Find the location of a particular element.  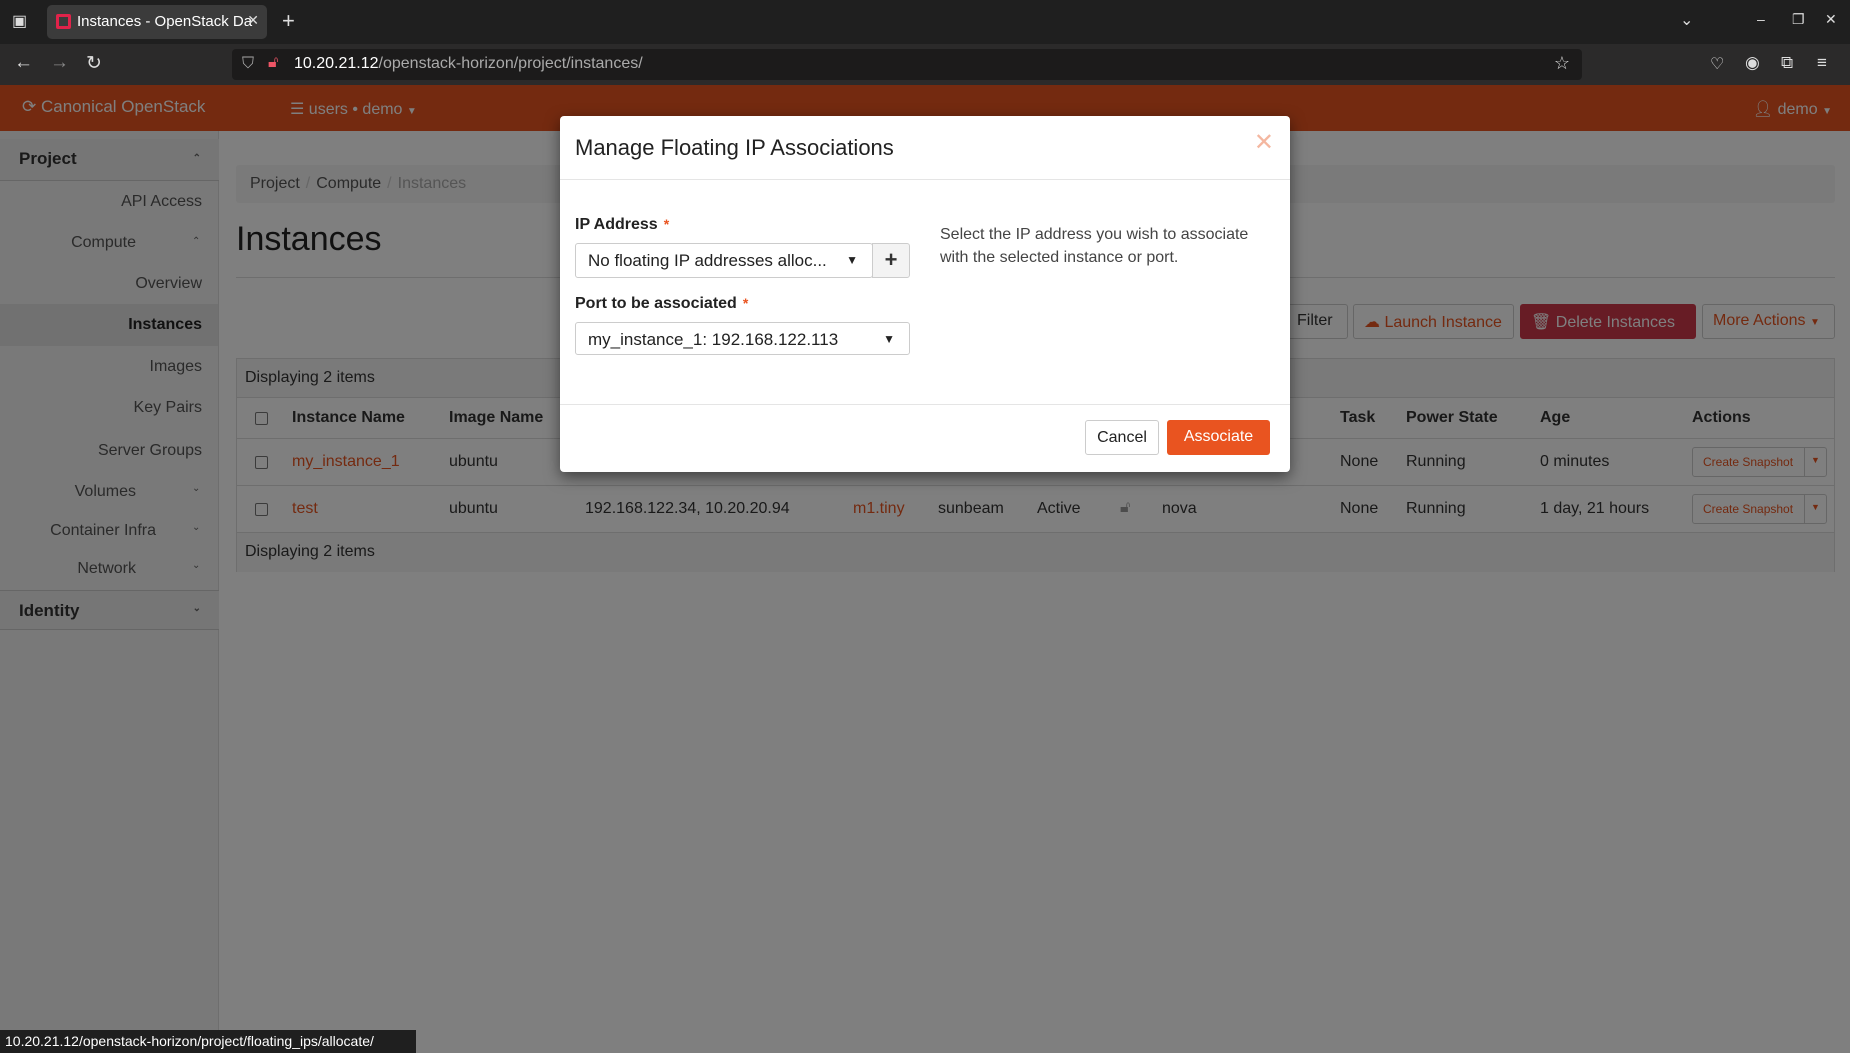

ip-address-label-text: IP Address is located at coordinates (616, 224).